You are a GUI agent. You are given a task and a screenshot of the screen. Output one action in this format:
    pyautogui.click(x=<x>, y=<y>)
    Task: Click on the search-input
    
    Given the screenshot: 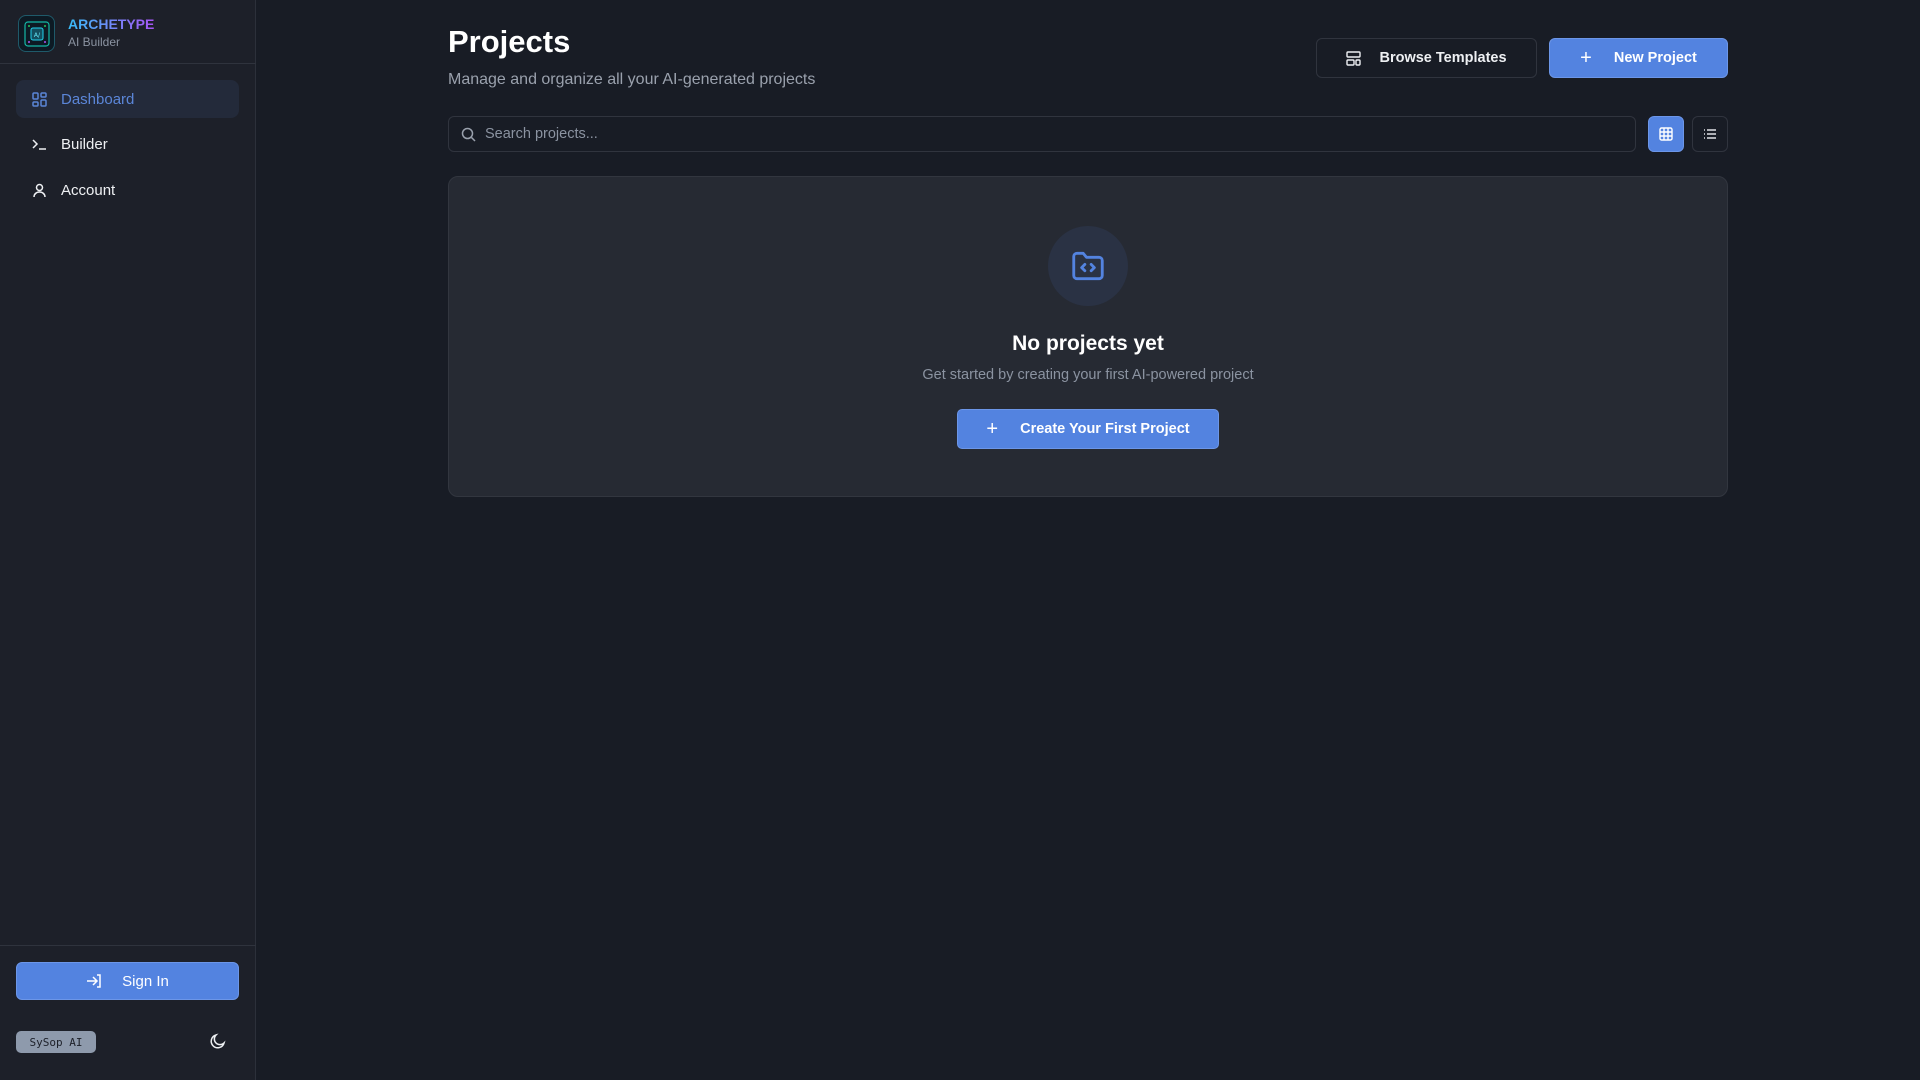 What is the action you would take?
    pyautogui.click(x=1035, y=134)
    